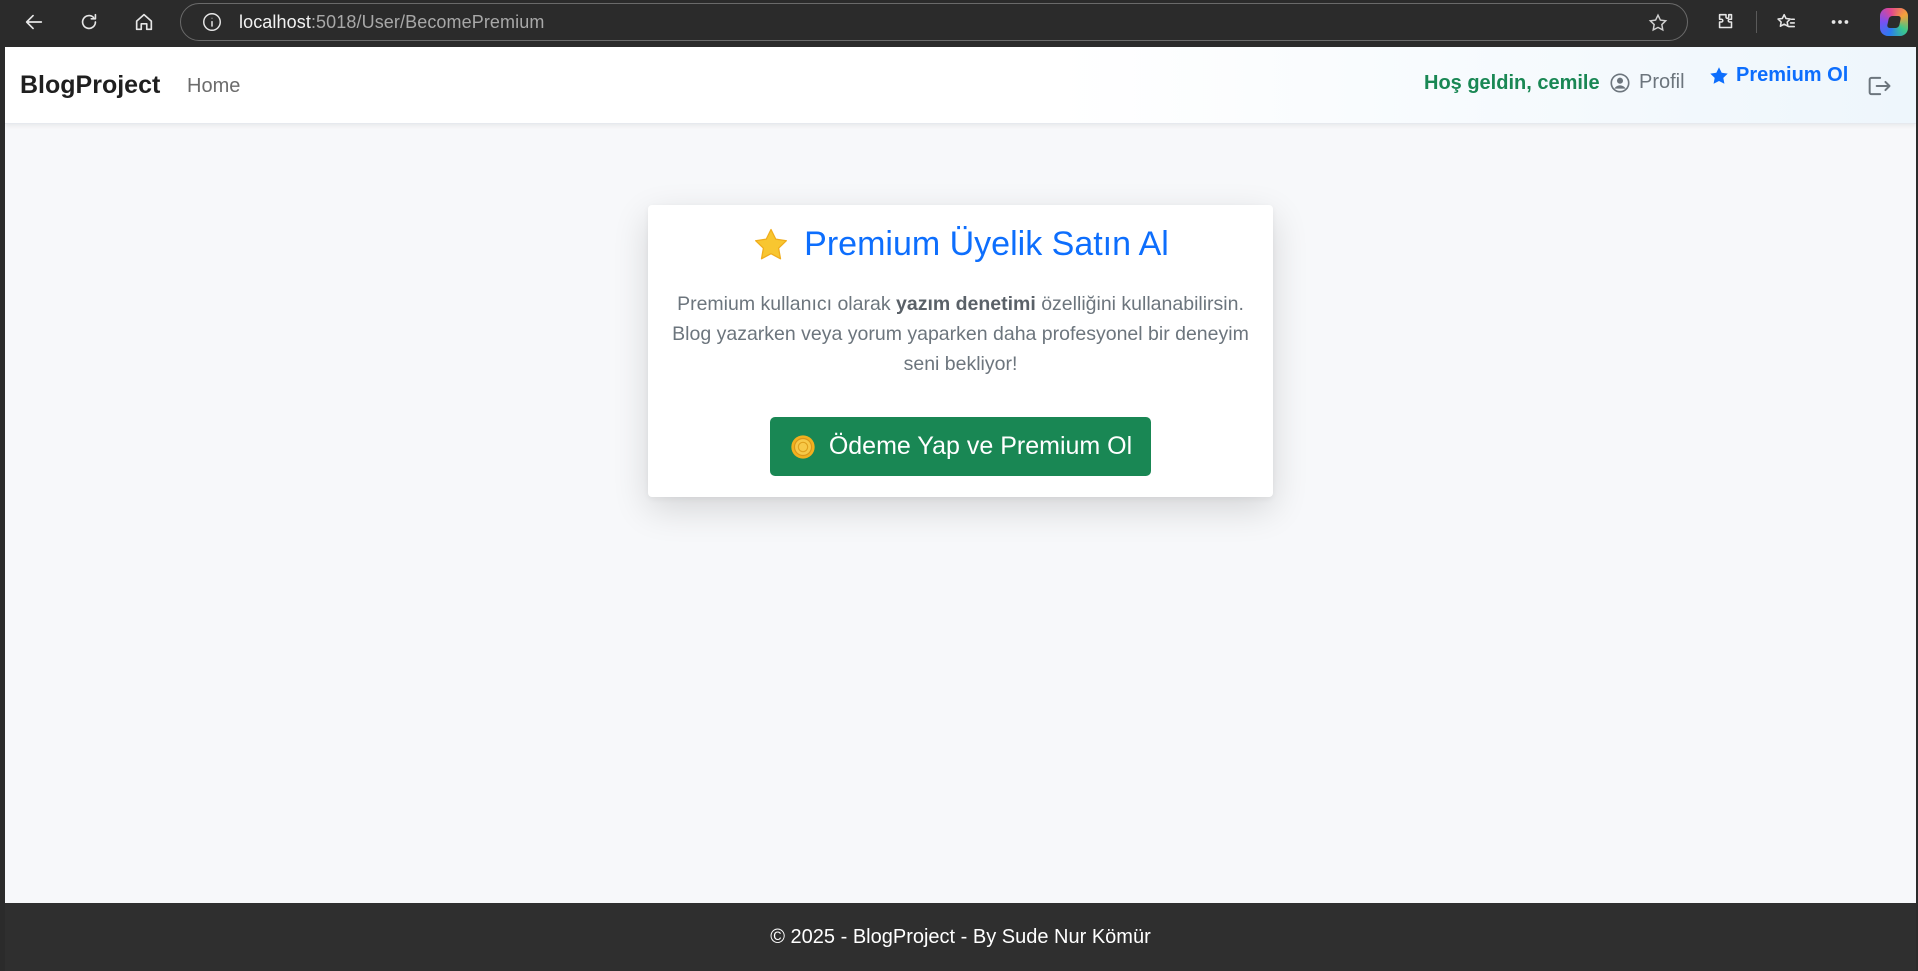 This screenshot has height=971, width=1918. What do you see at coordinates (1512, 83) in the screenshot?
I see `welcome-text: Hoş geldin, cemile` at bounding box center [1512, 83].